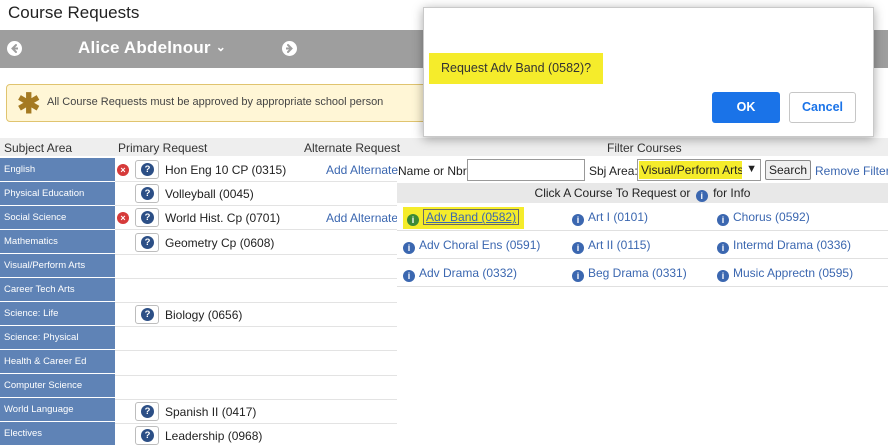 Image resolution: width=888 pixels, height=447 pixels. I want to click on request-row: ? Biology (0656), so click(256, 315).